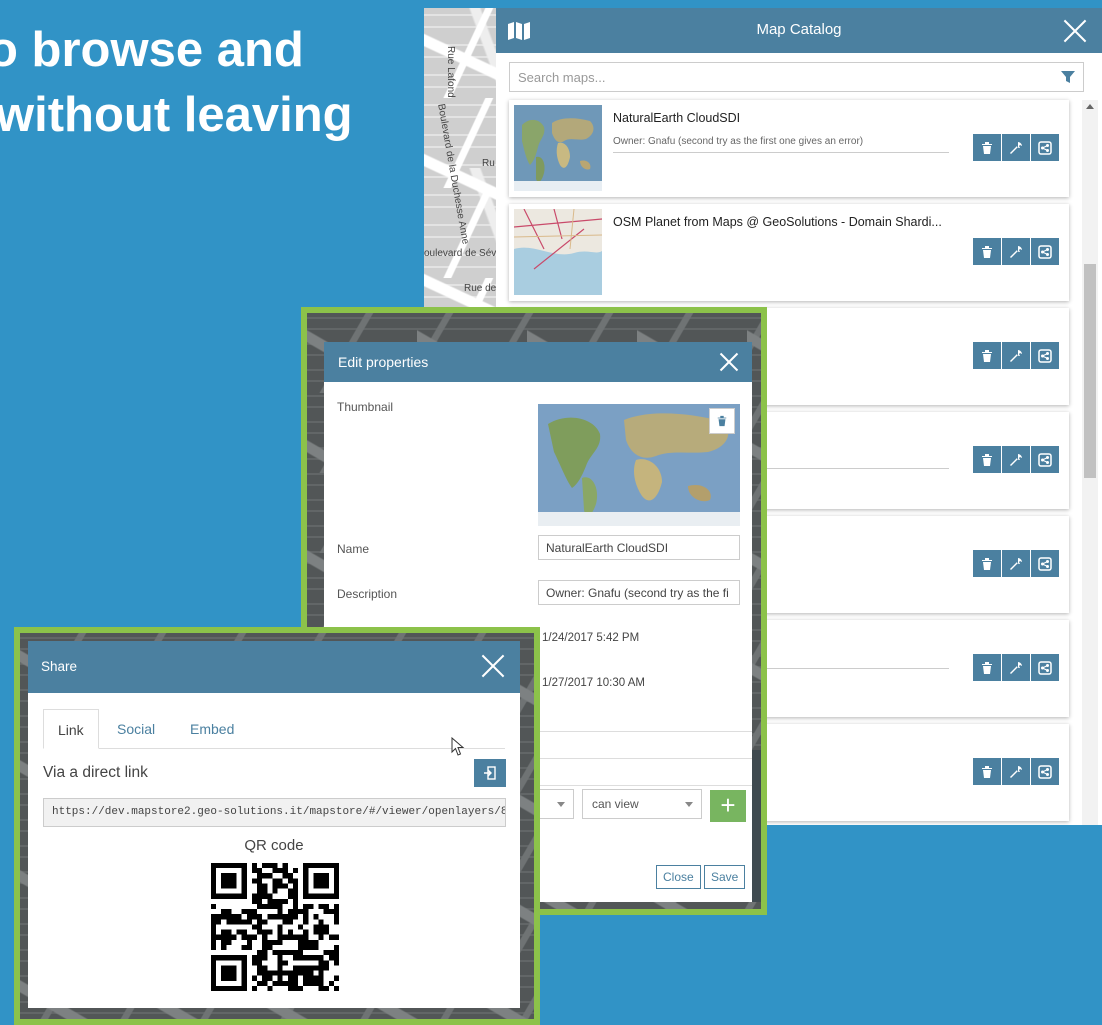 The width and height of the screenshot is (1102, 1025). I want to click on qr-code, so click(275, 927).